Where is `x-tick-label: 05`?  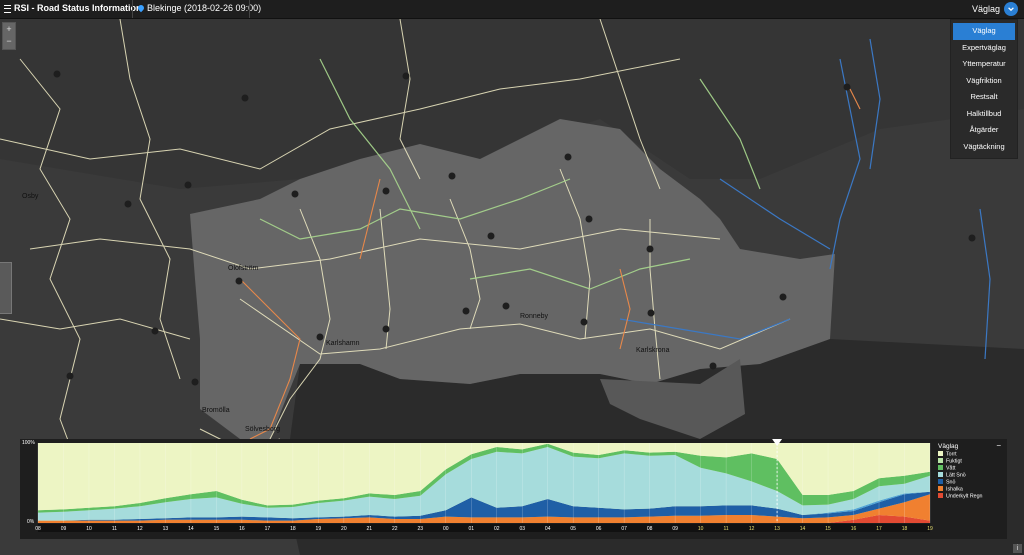
x-tick-label: 05 is located at coordinates (573, 529).